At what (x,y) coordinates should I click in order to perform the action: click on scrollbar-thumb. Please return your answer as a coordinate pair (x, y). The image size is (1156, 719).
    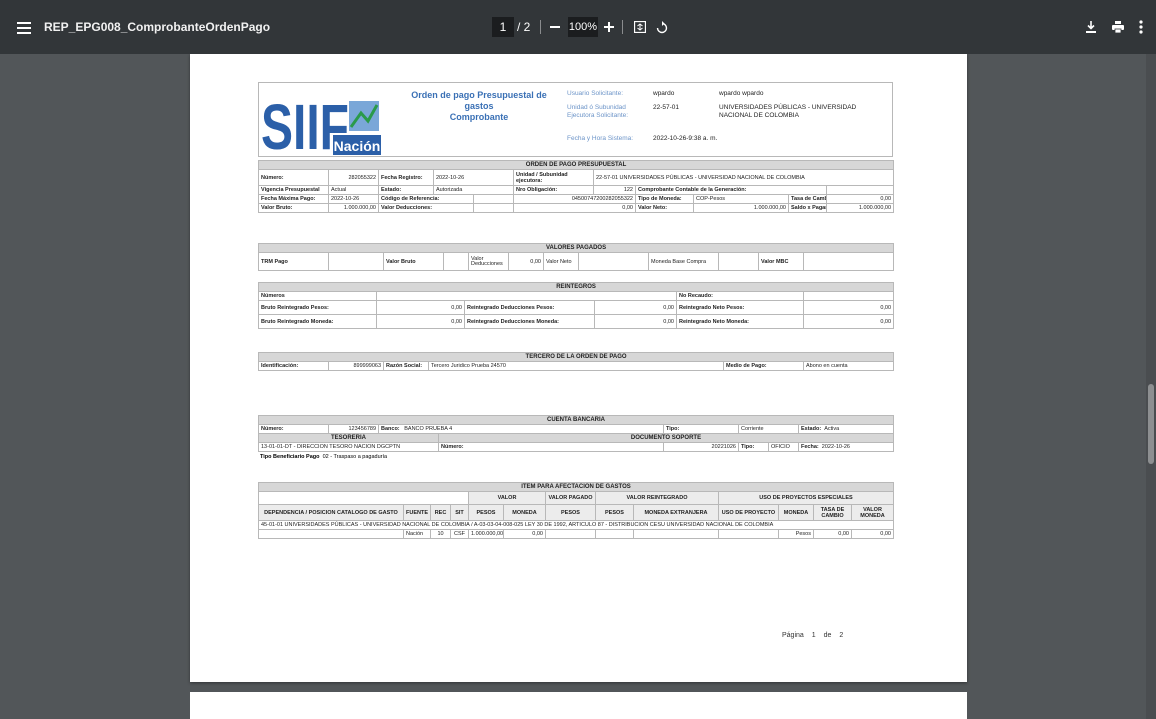
    Looking at the image, I should click on (1151, 424).